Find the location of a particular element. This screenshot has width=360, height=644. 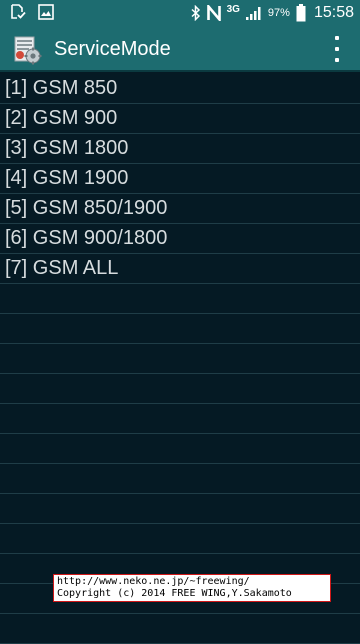

status-clock: 15:58 is located at coordinates (333, 12).